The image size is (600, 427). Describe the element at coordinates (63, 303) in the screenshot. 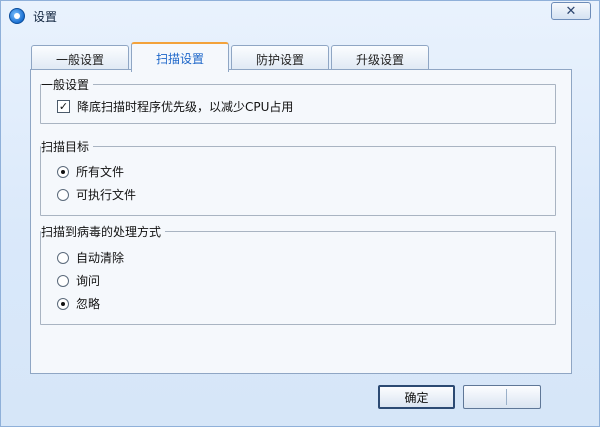

I see `ignore-radio` at that location.